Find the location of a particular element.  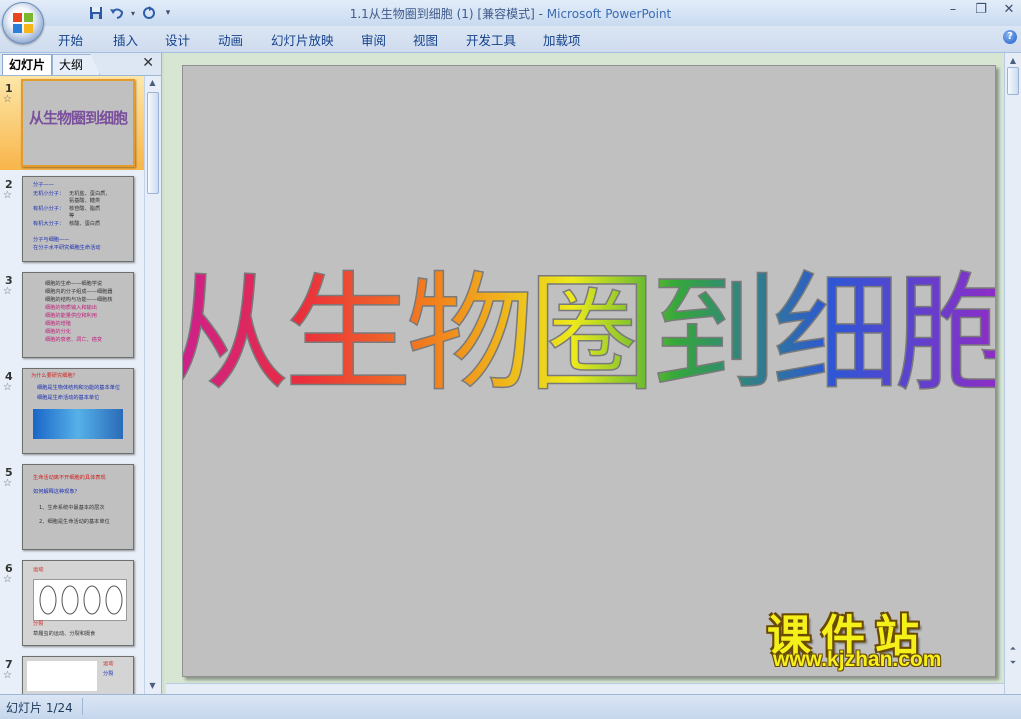

tab-review: 审阅 is located at coordinates (373, 39).